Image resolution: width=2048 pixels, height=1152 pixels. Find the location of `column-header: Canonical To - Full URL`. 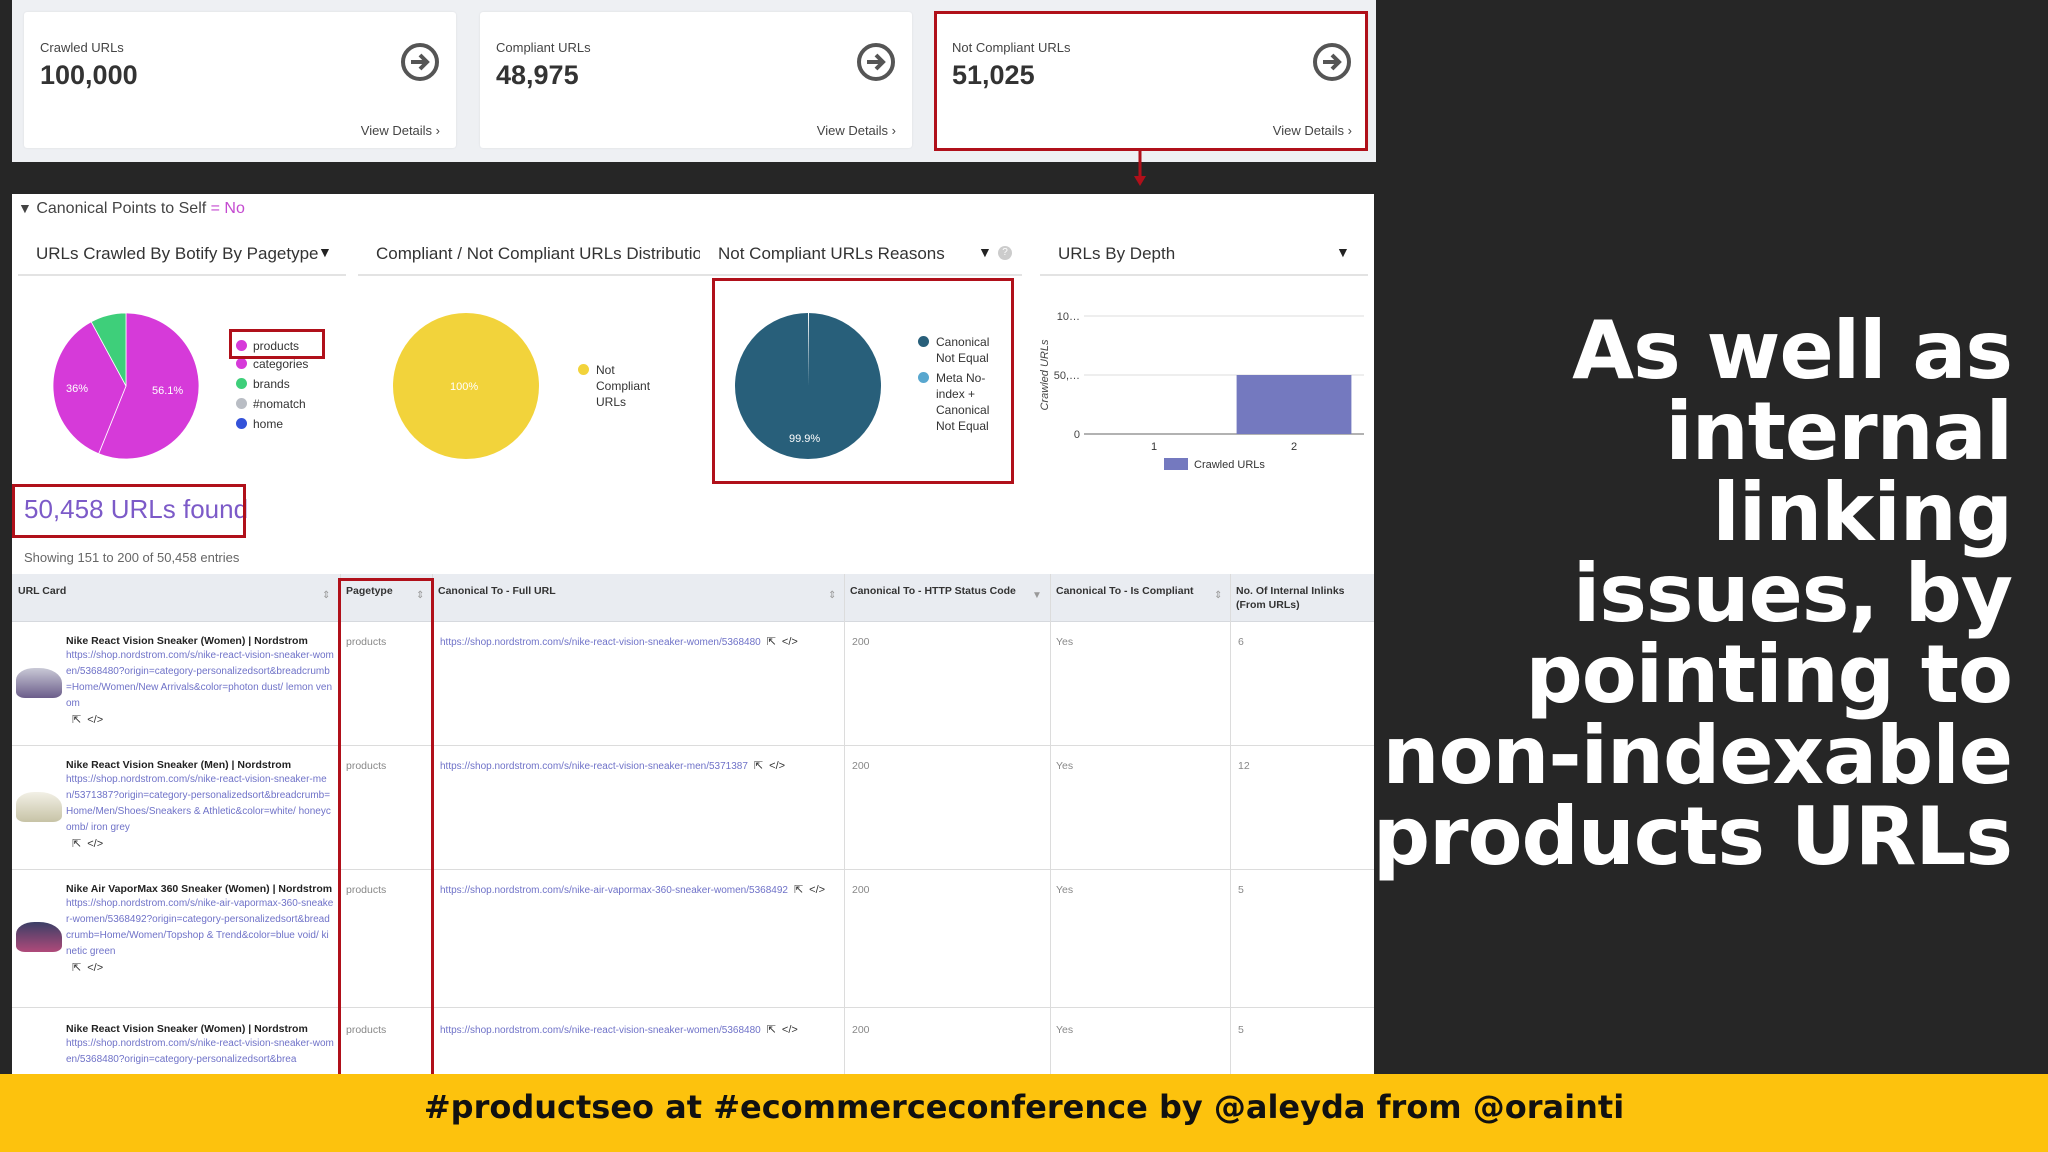

column-header: Canonical To - Full URL is located at coordinates (637, 598).